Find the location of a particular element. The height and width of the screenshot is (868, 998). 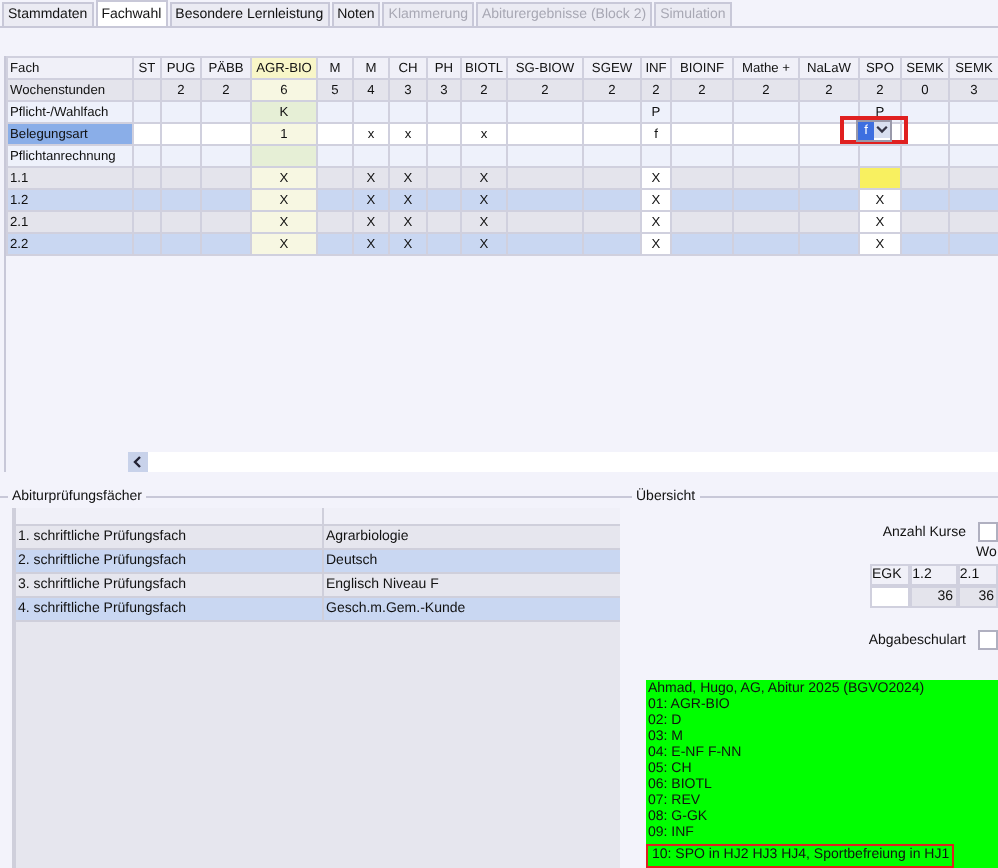

scroll-left-icon is located at coordinates (138, 462).